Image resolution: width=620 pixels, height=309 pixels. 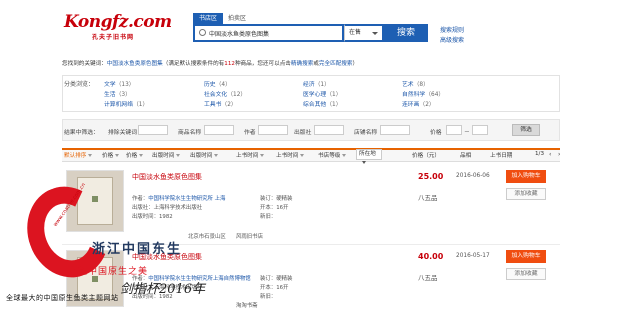 What do you see at coordinates (395, 130) in the screenshot?
I see `filter-shop-input` at bounding box center [395, 130].